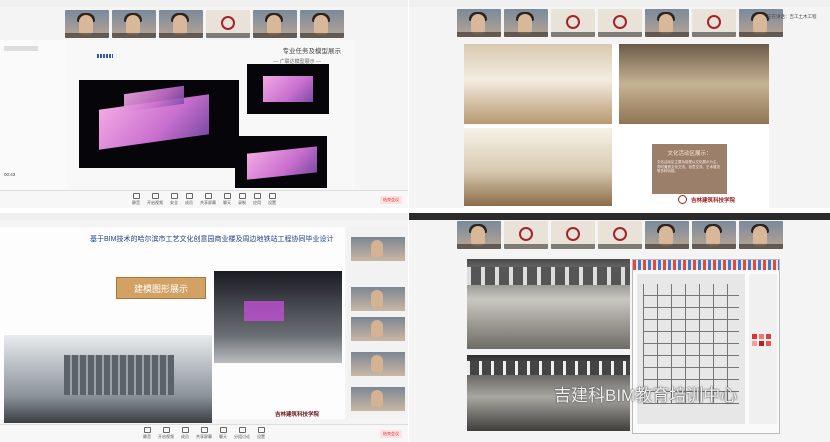  Describe the element at coordinates (242, 433) in the screenshot. I see `breakout-button: 分组讨论` at that location.